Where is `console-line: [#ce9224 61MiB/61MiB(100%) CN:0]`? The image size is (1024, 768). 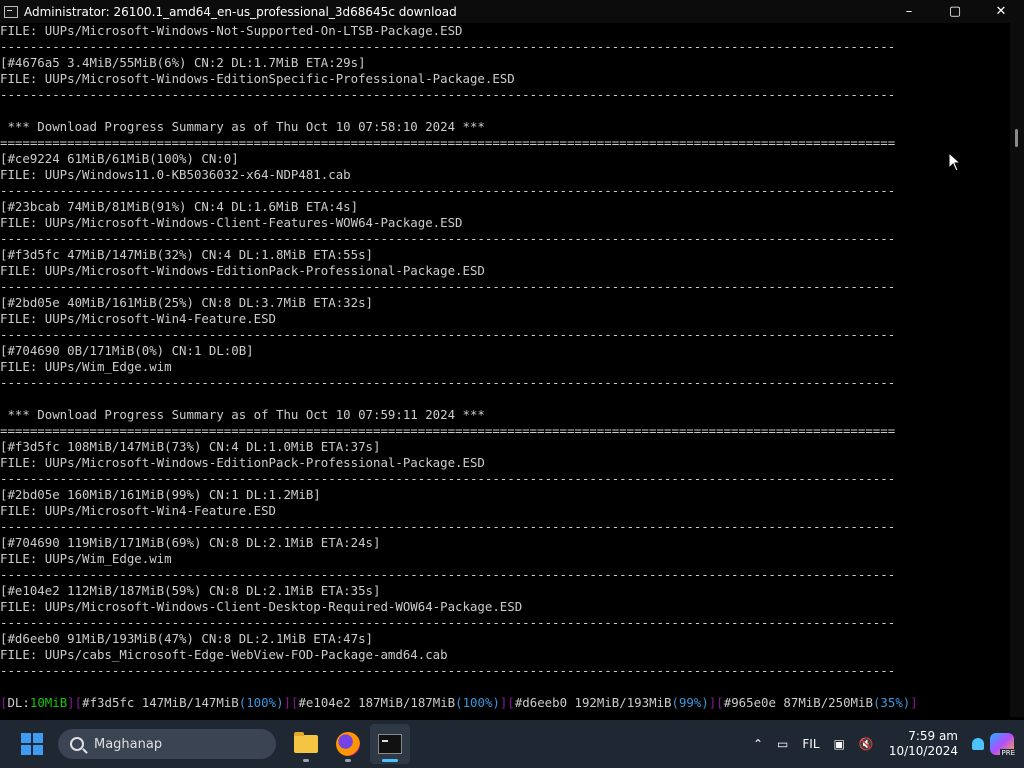 console-line: [#ce9224 61MiB/61MiB(100%) CN:0] is located at coordinates (119, 158).